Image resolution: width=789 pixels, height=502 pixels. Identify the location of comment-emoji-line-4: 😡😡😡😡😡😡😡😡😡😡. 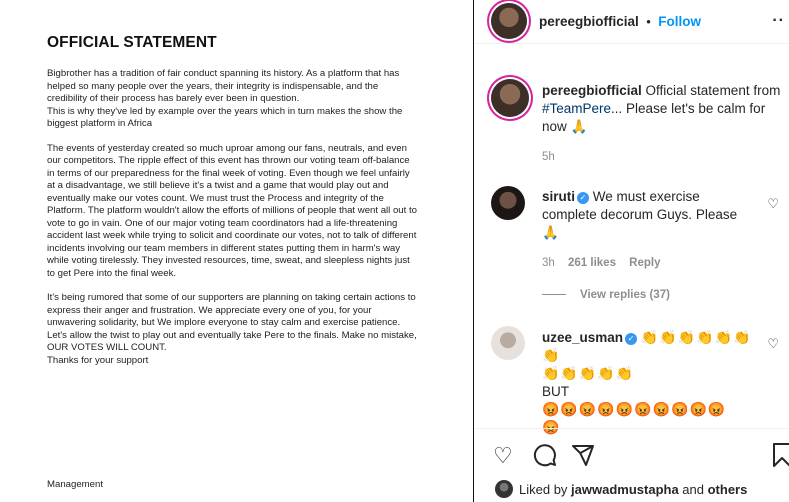
(634, 409).